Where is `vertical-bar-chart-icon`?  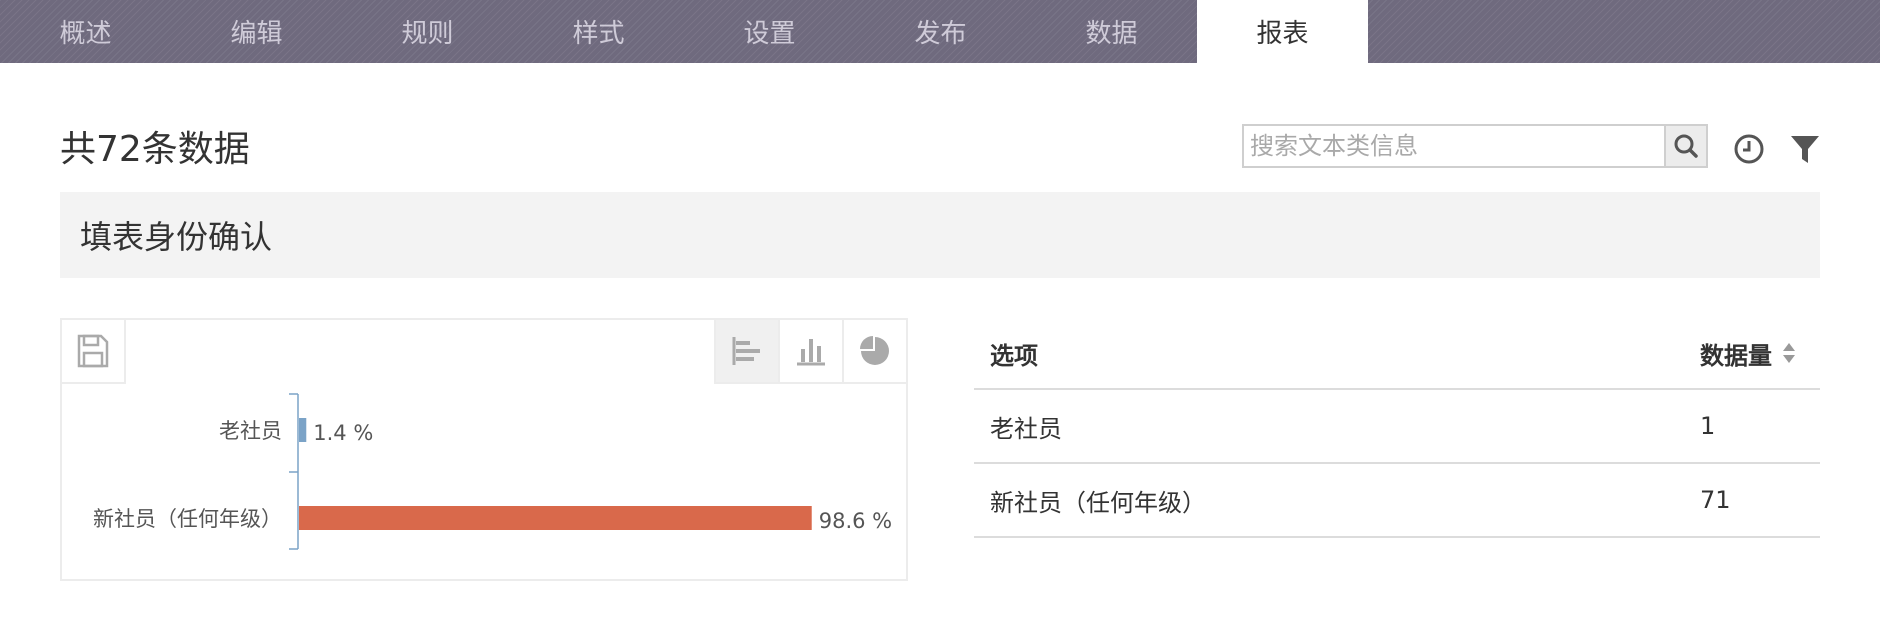 vertical-bar-chart-icon is located at coordinates (811, 352).